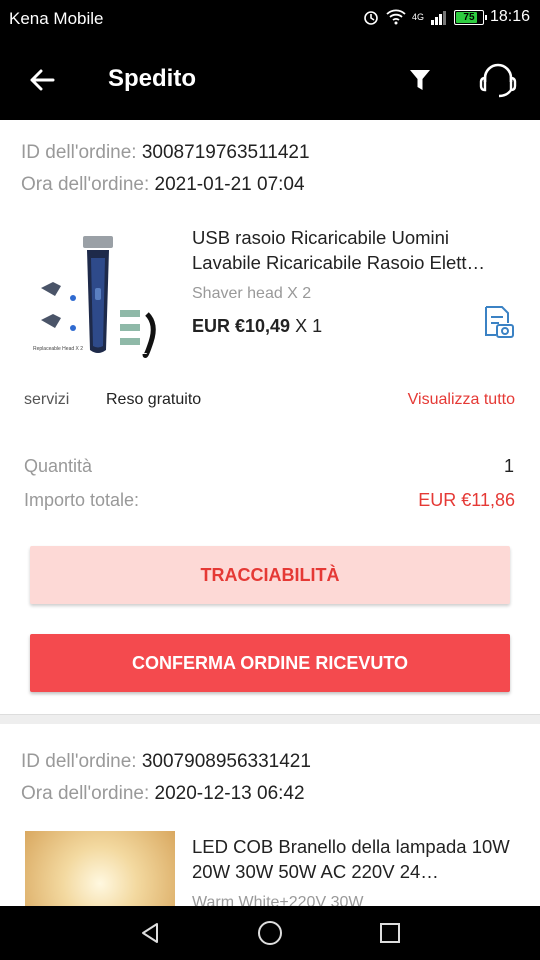  I want to click on product-image, so click(100, 868).